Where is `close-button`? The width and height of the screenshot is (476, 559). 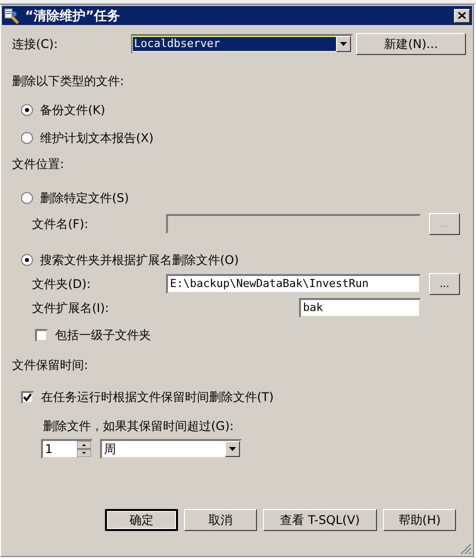
close-button is located at coordinates (462, 15).